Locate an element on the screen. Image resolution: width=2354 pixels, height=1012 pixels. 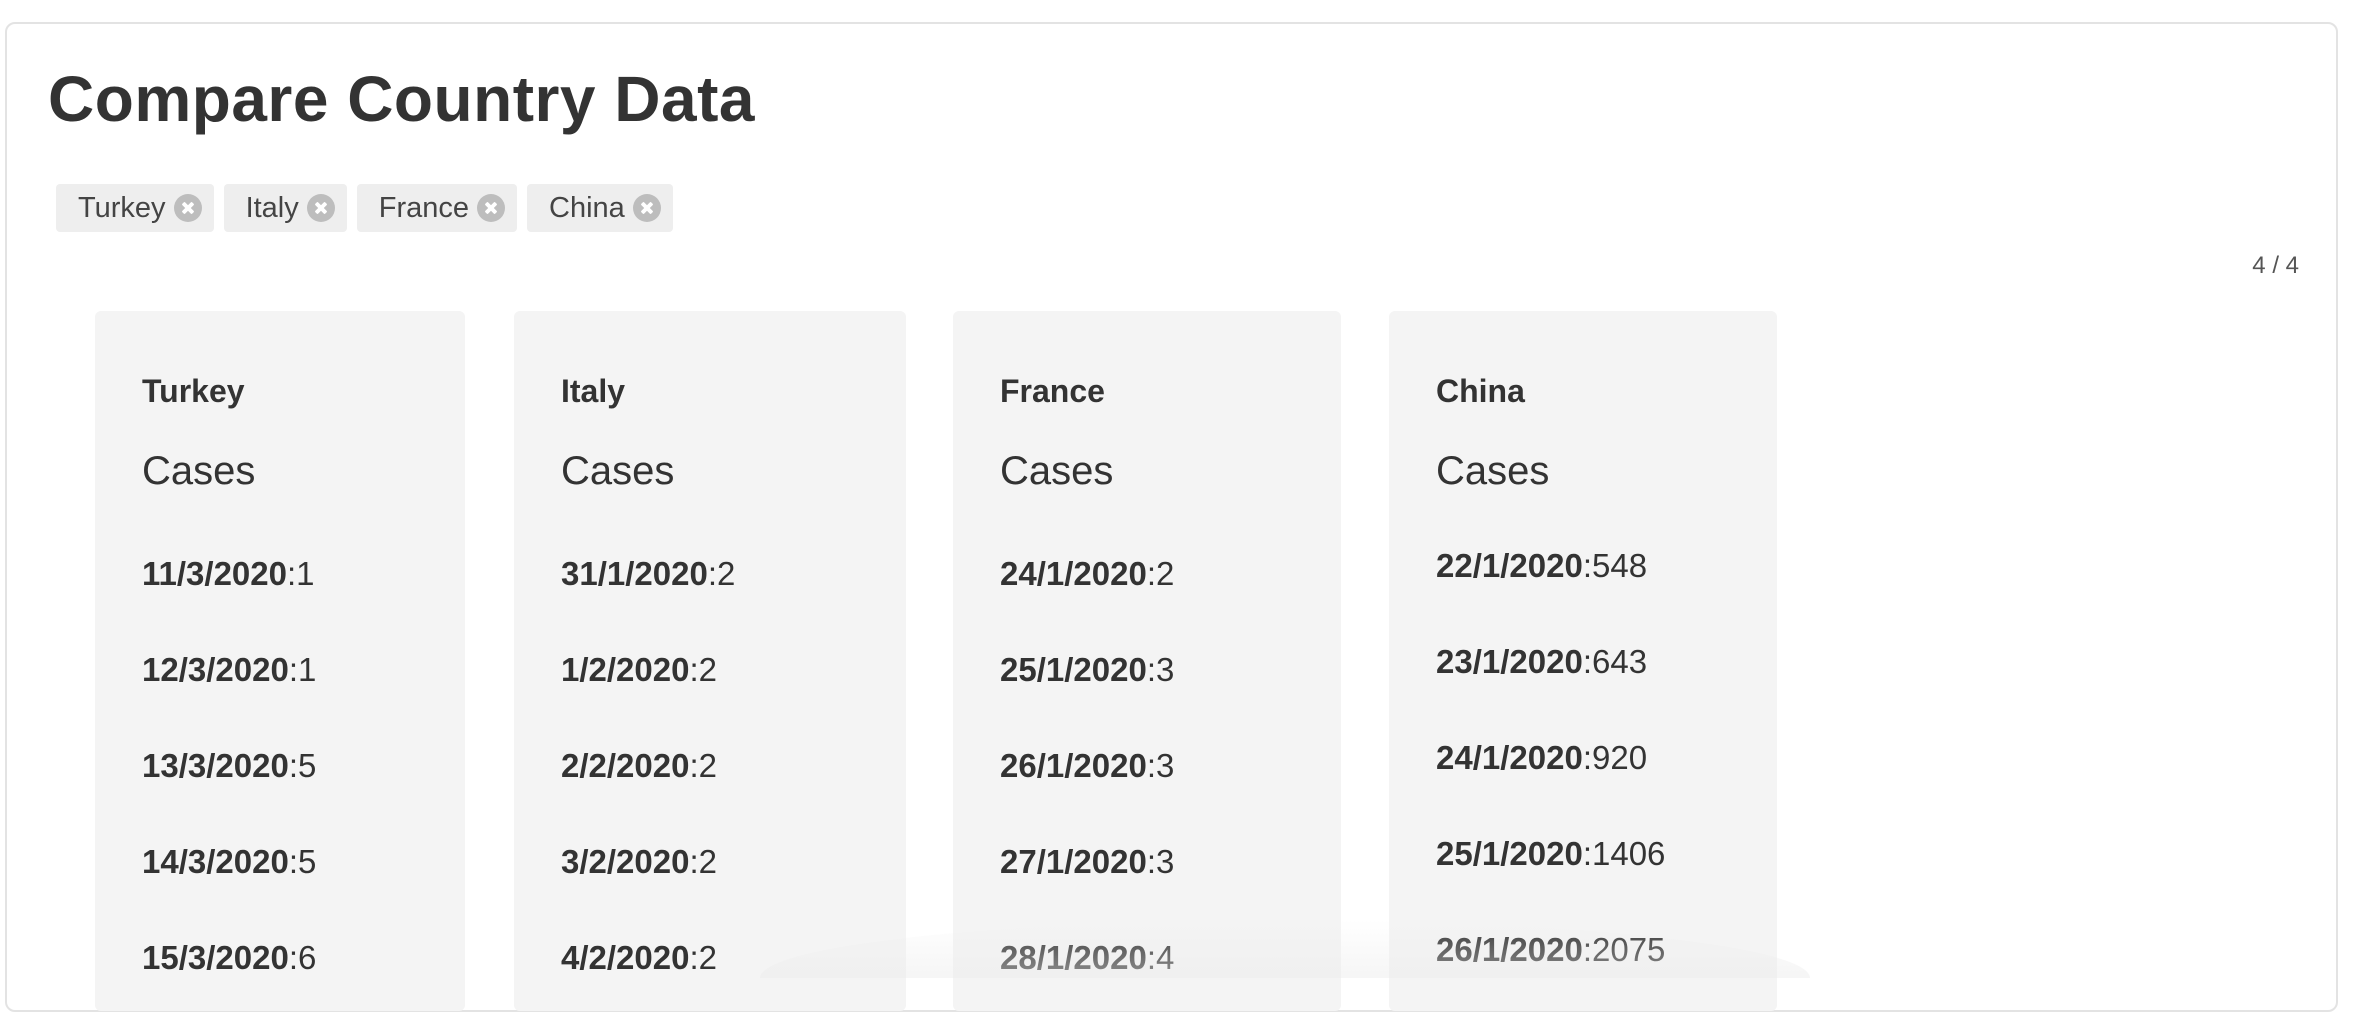
list-item: 24/1/2020:920 is located at coordinates (1542, 757).